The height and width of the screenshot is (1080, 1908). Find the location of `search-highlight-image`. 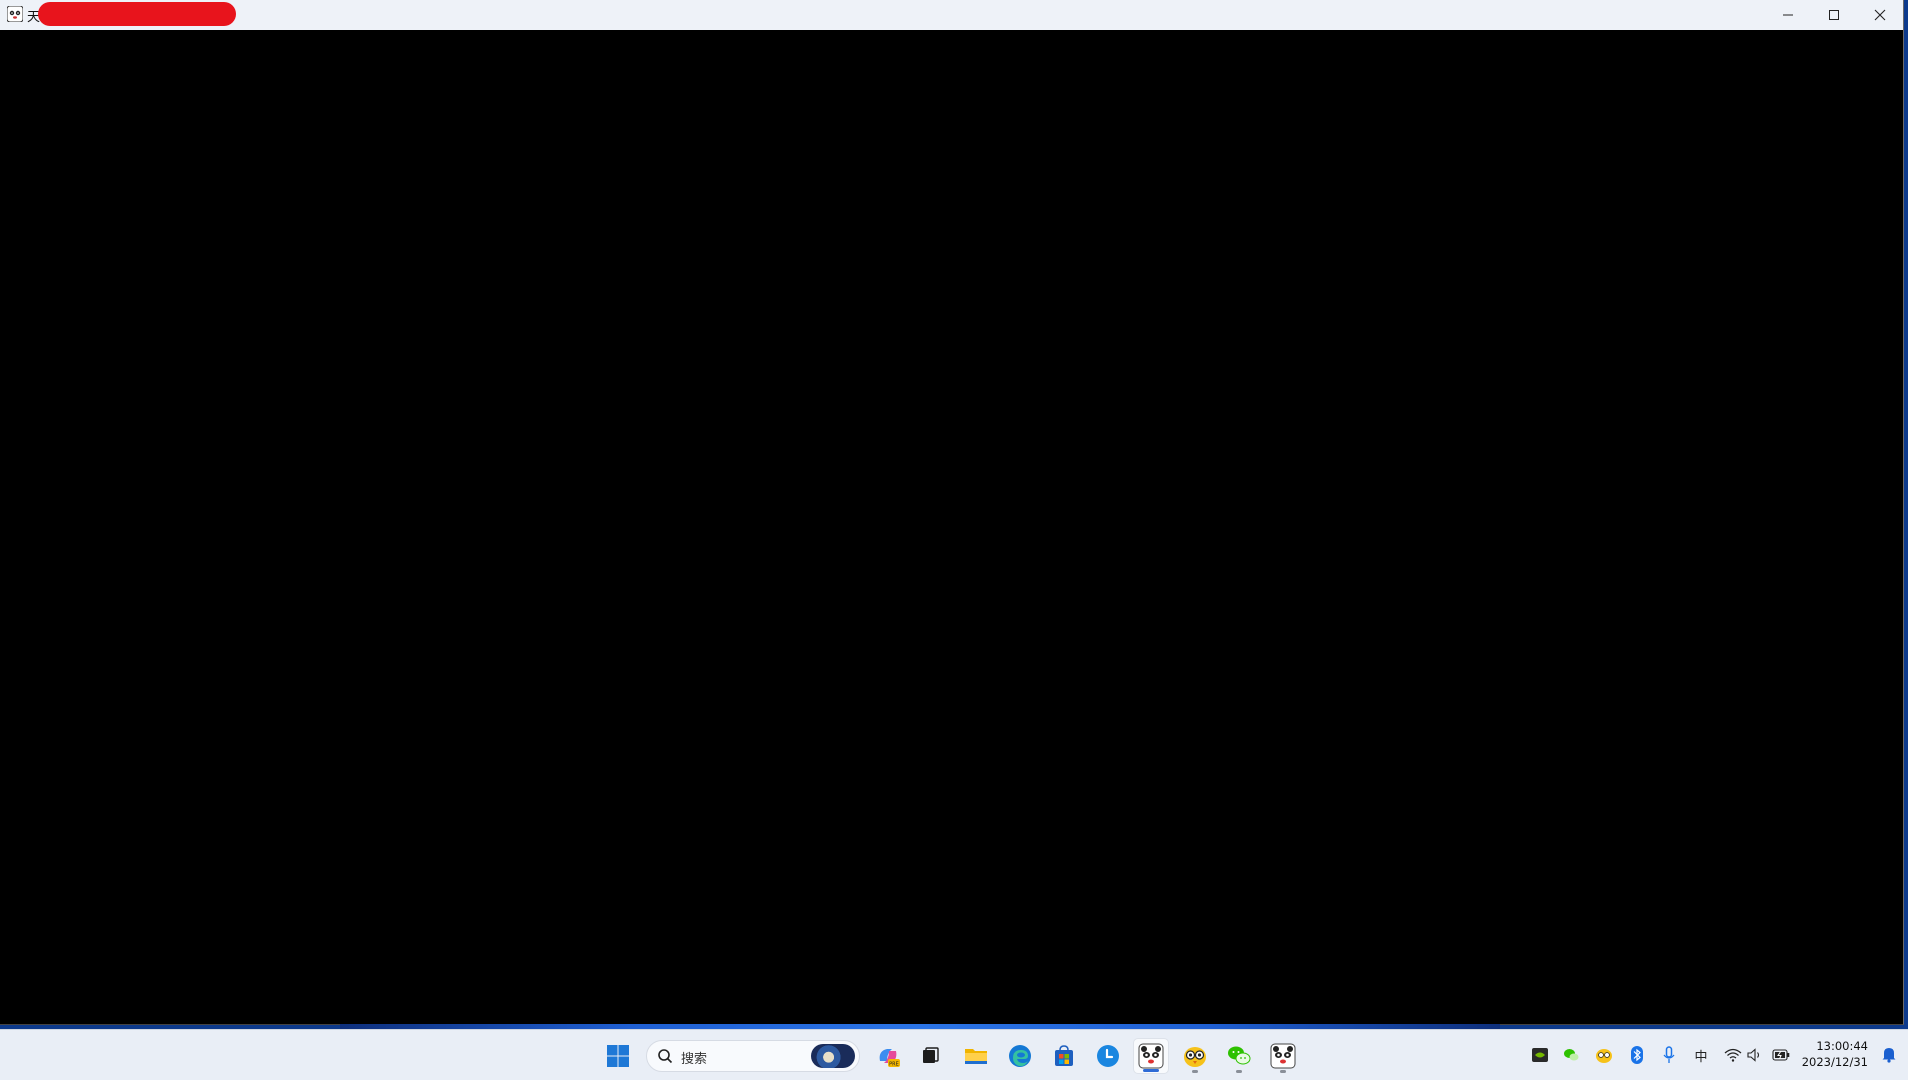

search-highlight-image is located at coordinates (833, 1056).